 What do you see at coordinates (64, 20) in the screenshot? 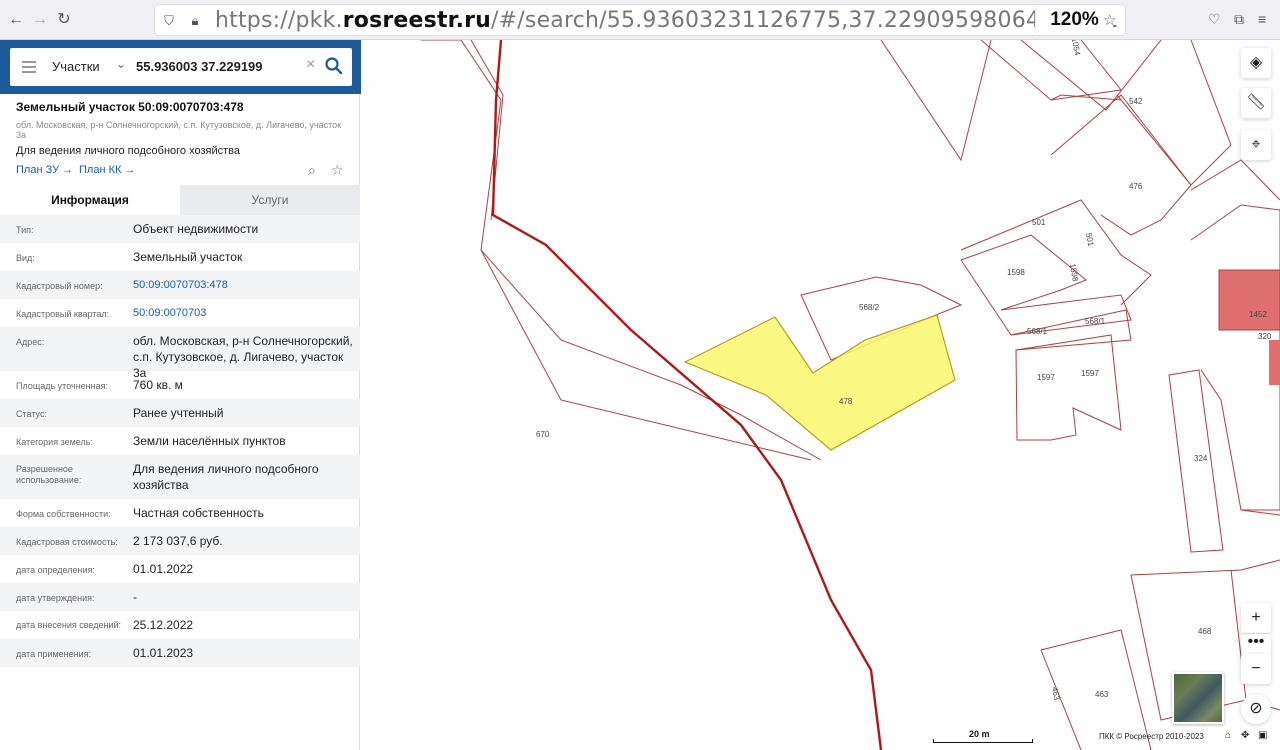
I see `reload-icon: ↻` at bounding box center [64, 20].